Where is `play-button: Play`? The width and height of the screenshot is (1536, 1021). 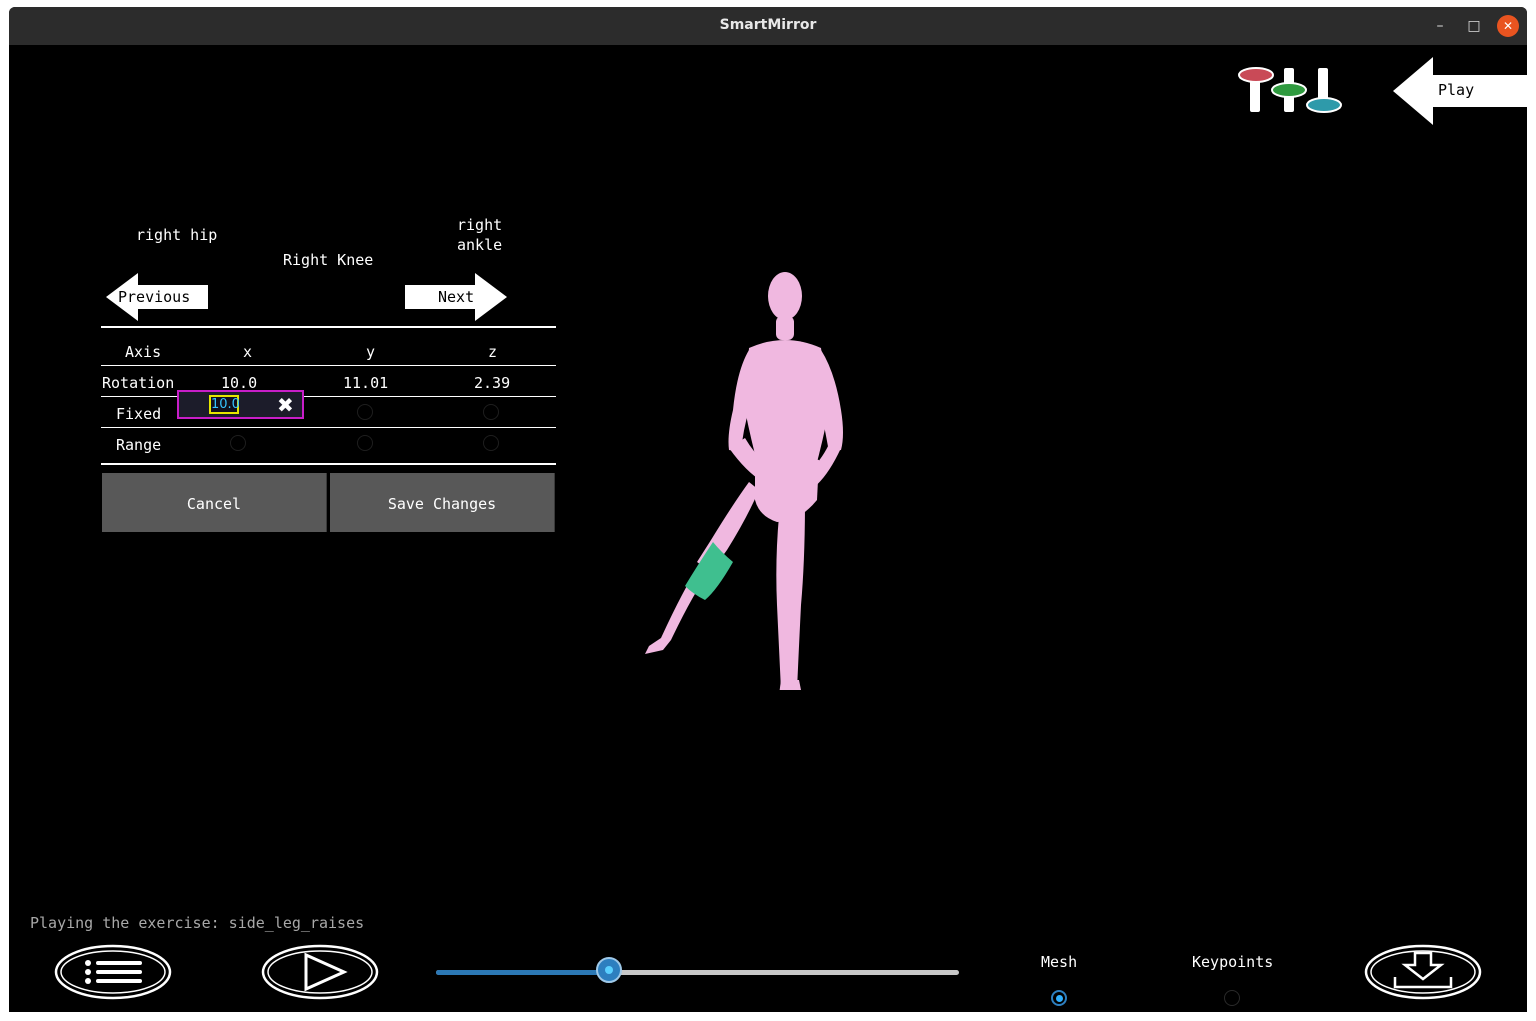
play-button: Play is located at coordinates (1459, 91).